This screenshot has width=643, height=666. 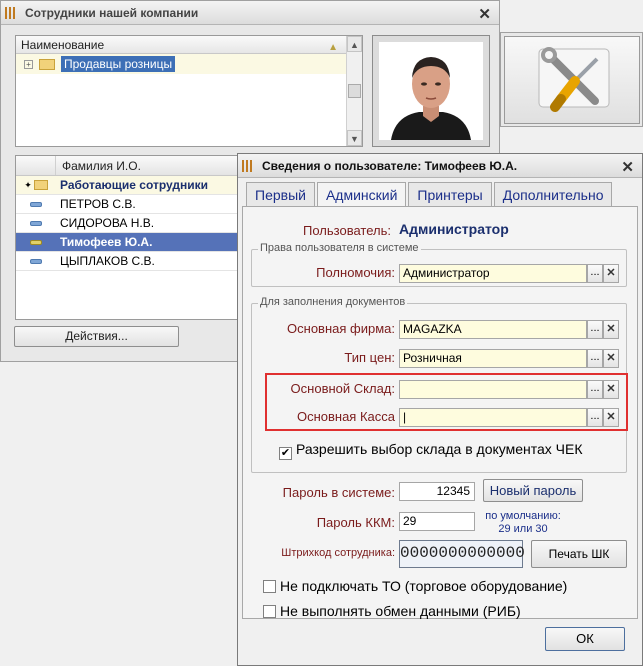 What do you see at coordinates (437, 491) in the screenshot?
I see `password-field: 12345` at bounding box center [437, 491].